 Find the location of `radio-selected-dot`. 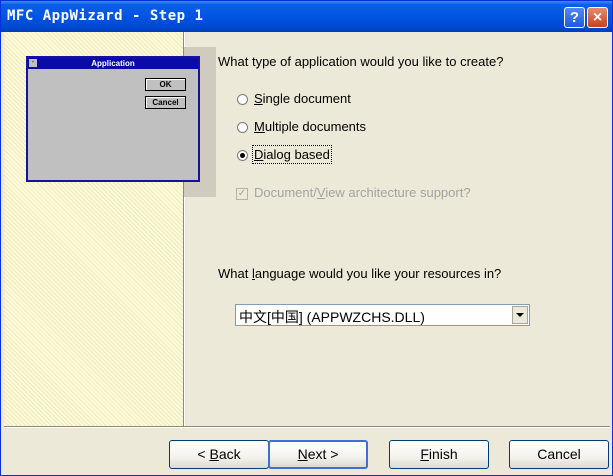

radio-selected-dot is located at coordinates (242, 155).